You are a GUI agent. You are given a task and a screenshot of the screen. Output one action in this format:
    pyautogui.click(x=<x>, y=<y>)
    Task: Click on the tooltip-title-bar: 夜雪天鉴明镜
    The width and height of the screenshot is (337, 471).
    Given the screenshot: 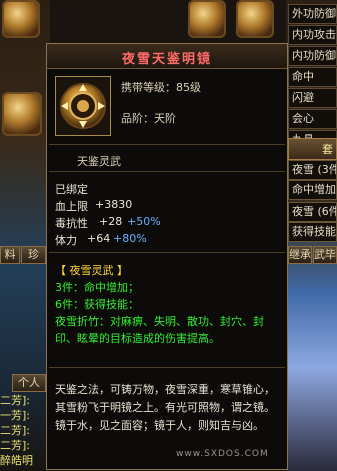 What is the action you would take?
    pyautogui.click(x=167, y=56)
    